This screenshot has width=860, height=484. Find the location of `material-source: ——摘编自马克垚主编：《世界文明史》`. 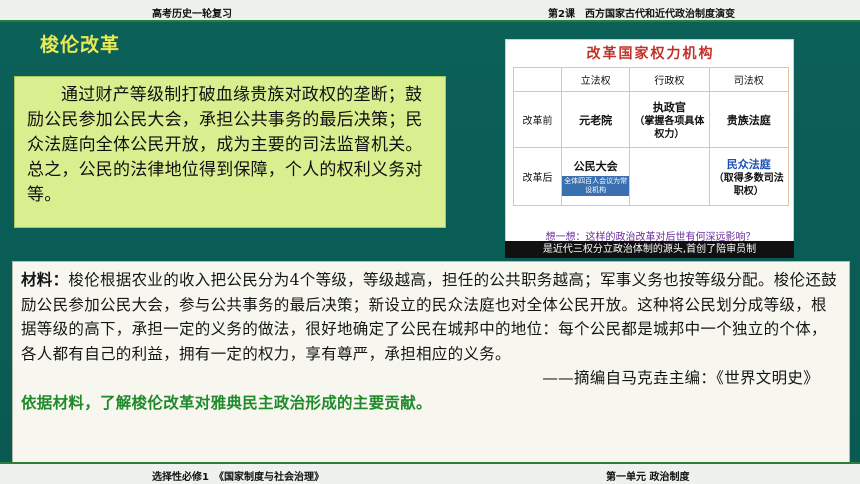

material-source: ——摘编自马克垚主编：《世界文明史》 is located at coordinates (680, 378).